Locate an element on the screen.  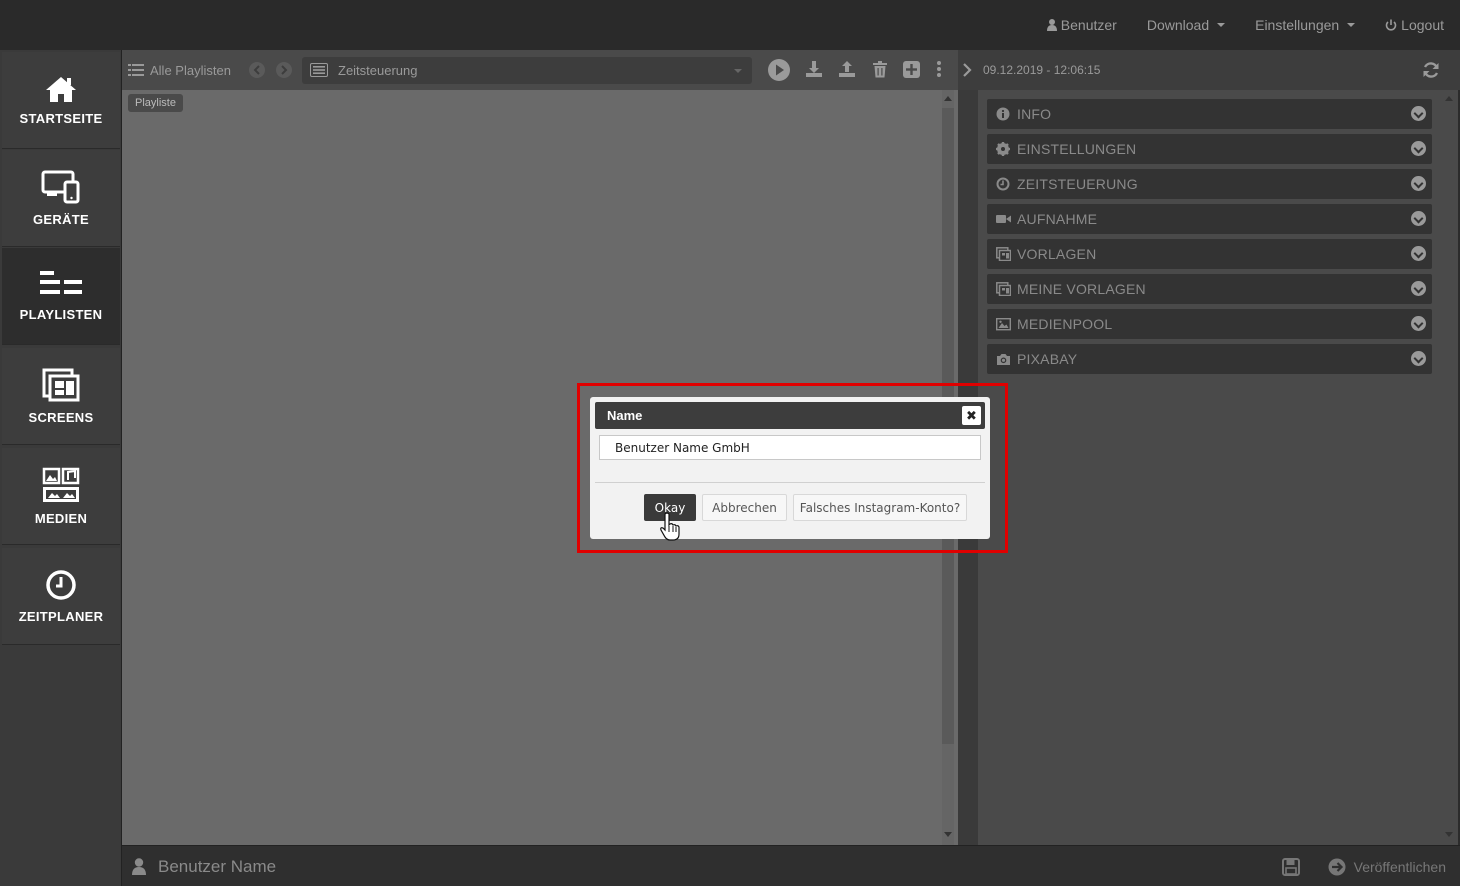
sidebar-item-label: SCREENS is located at coordinates (61, 417).